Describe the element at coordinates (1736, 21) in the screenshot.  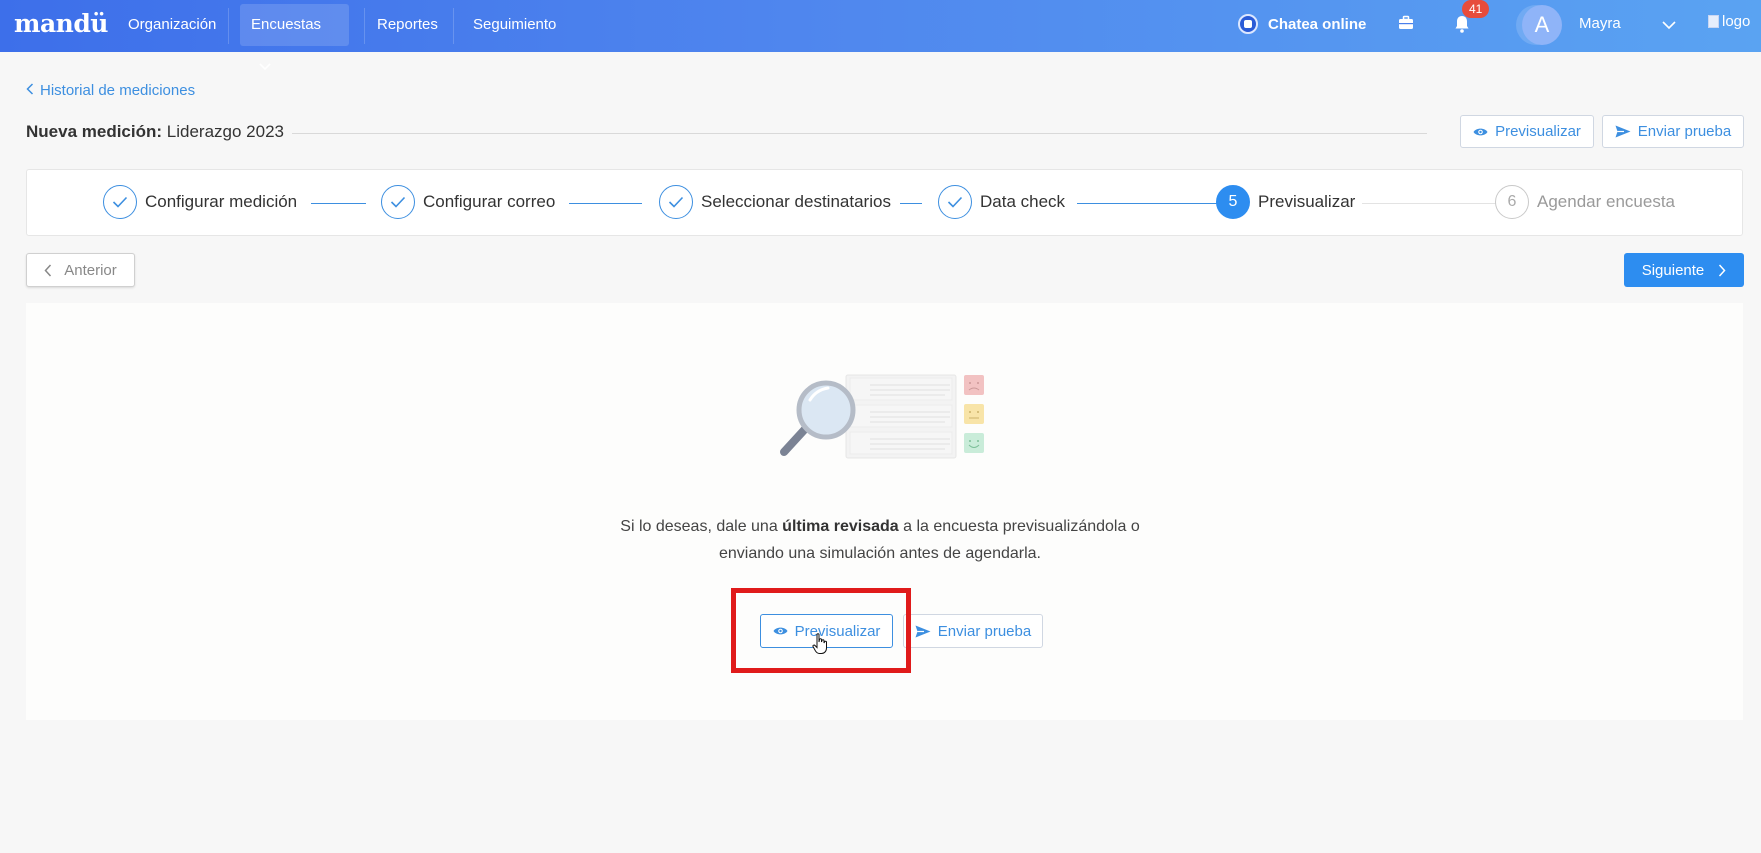
I see `logo-alt-text: logo` at that location.